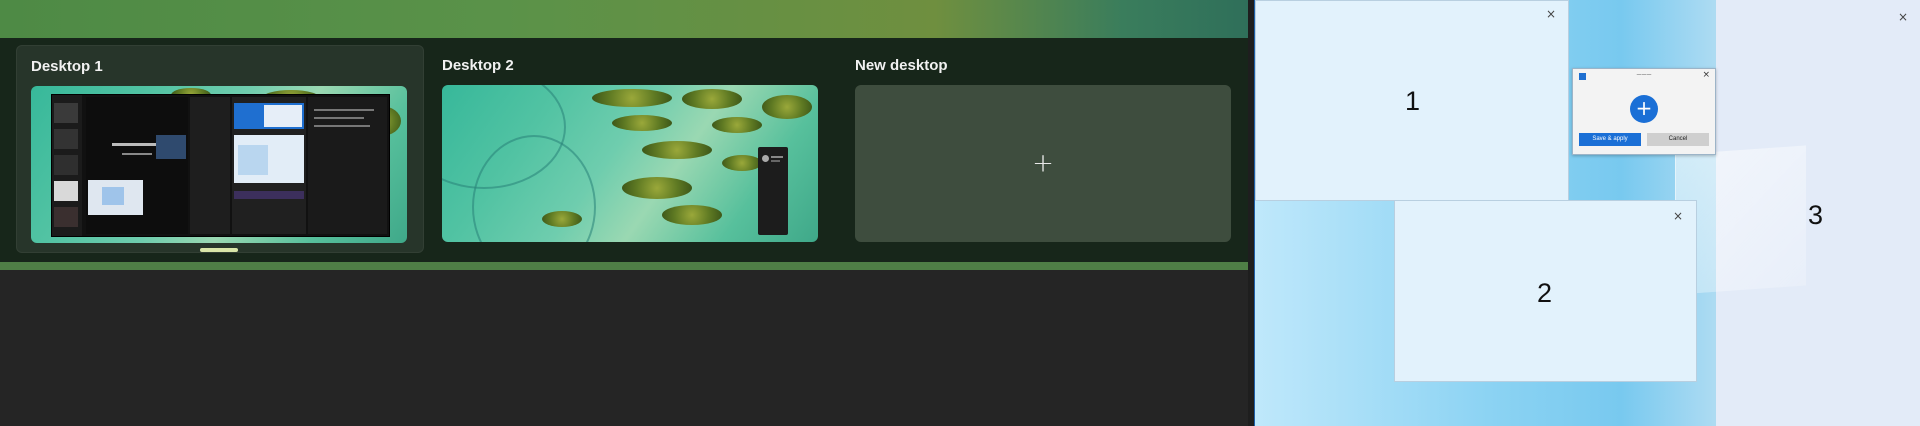 This screenshot has width=1920, height=426. What do you see at coordinates (478, 65) in the screenshot?
I see `desktop-2-title: Desktop 2` at bounding box center [478, 65].